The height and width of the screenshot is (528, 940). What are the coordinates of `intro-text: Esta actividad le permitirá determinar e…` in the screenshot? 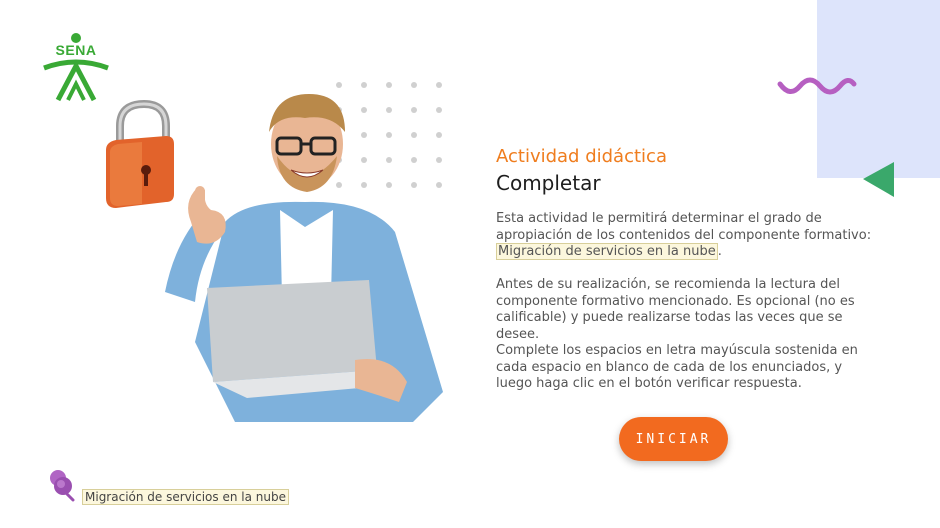 It's located at (684, 227).